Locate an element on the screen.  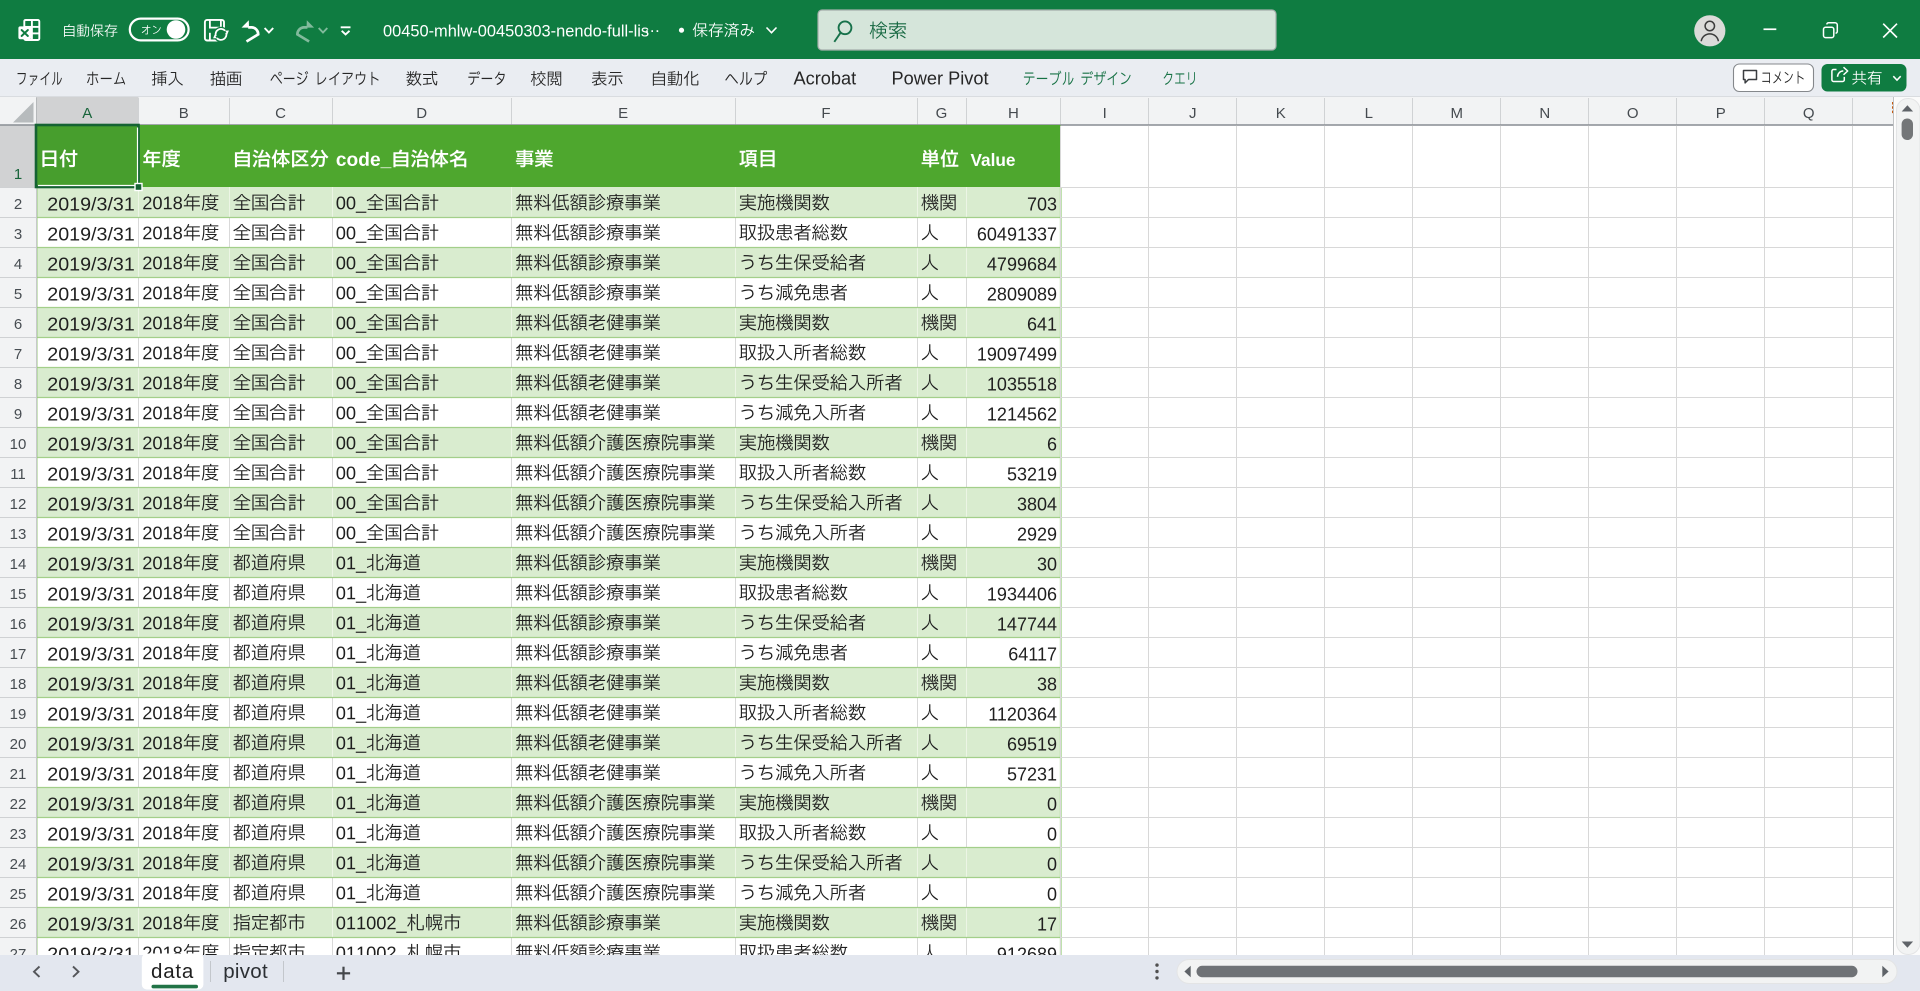
svg-text: 2809089 is located at coordinates (1022, 294).